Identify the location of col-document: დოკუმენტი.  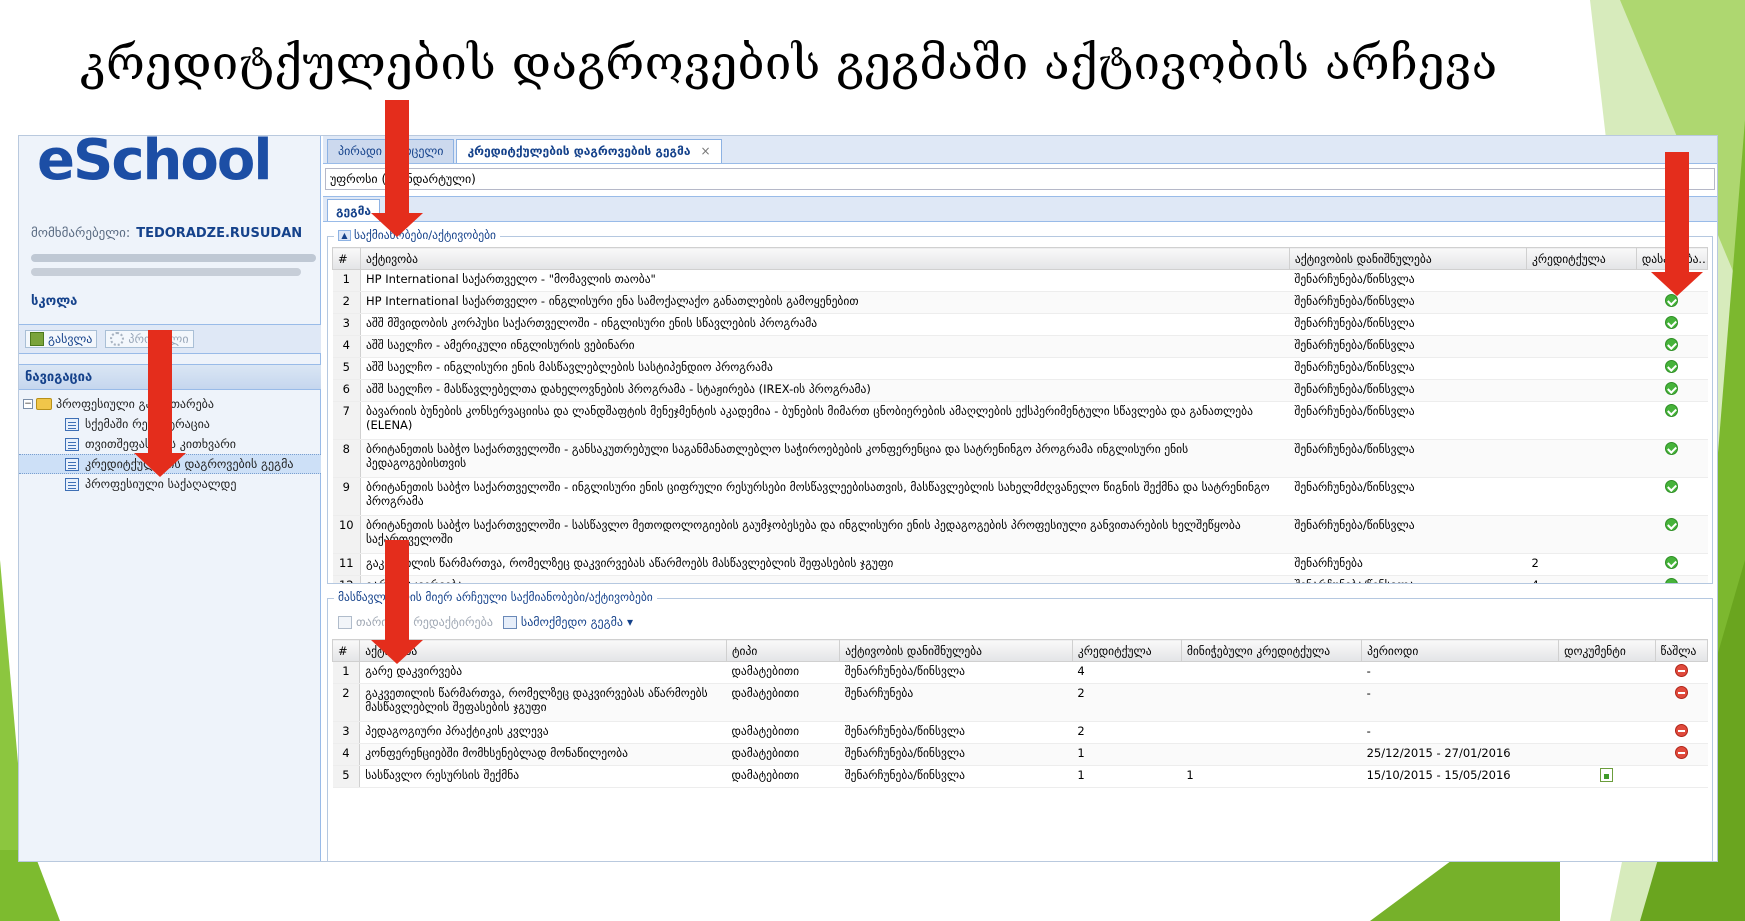
(1607, 650).